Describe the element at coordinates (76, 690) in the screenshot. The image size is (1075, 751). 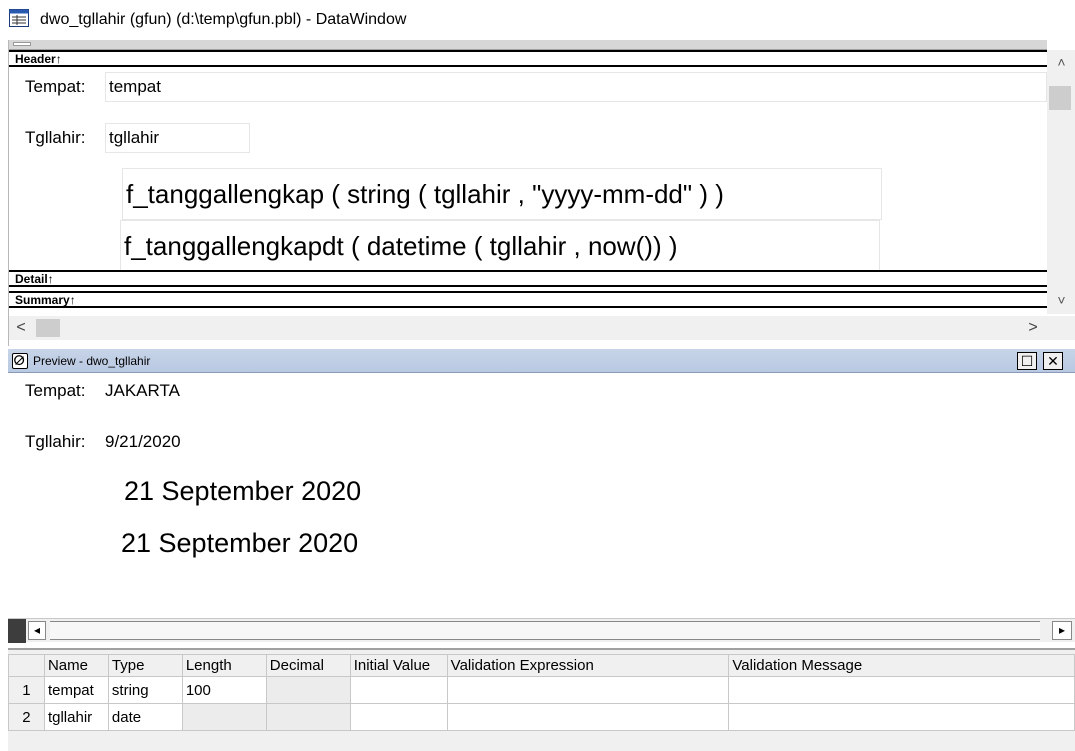
I see `cell-name: tempat` at that location.